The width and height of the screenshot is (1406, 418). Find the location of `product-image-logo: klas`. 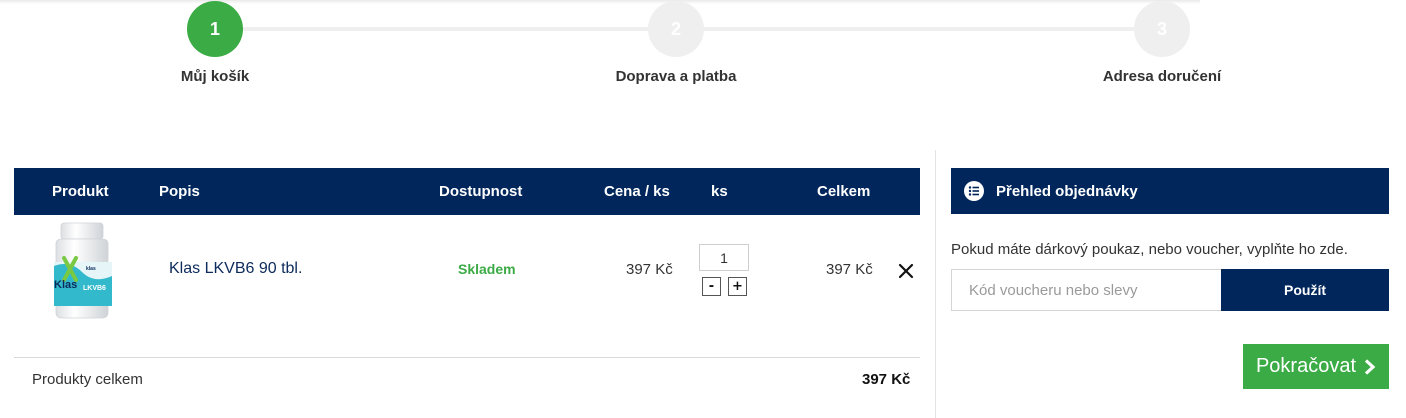

product-image-logo: klas is located at coordinates (91, 269).